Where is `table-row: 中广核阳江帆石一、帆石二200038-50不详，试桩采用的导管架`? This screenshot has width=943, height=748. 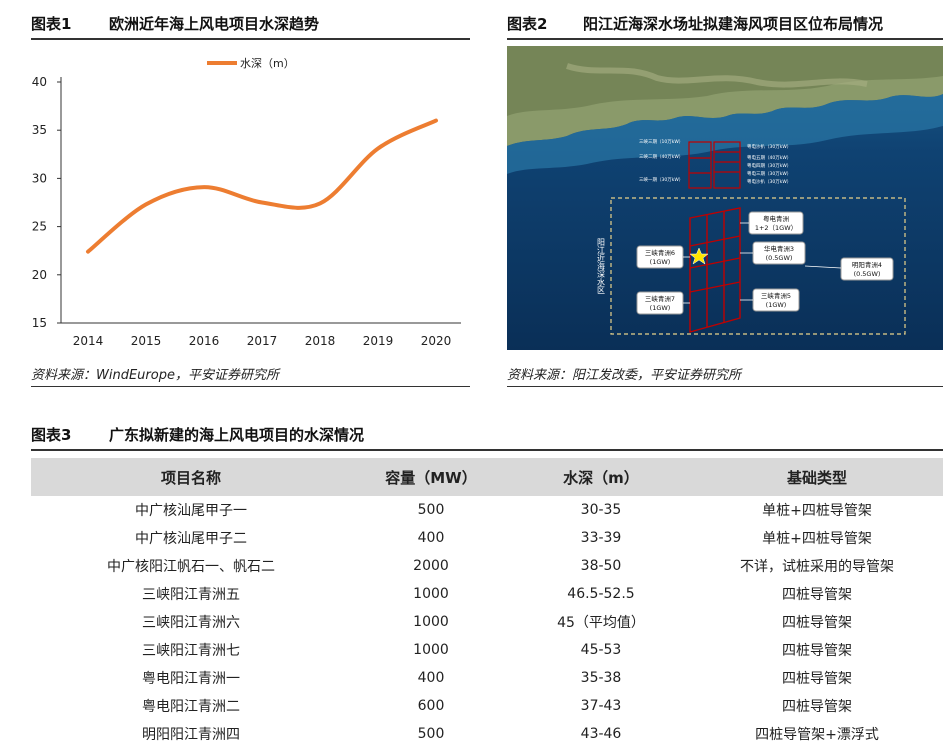 table-row: 中广核阳江帆石一、帆石二200038-50不详，试桩采用的导管架 is located at coordinates (487, 566).